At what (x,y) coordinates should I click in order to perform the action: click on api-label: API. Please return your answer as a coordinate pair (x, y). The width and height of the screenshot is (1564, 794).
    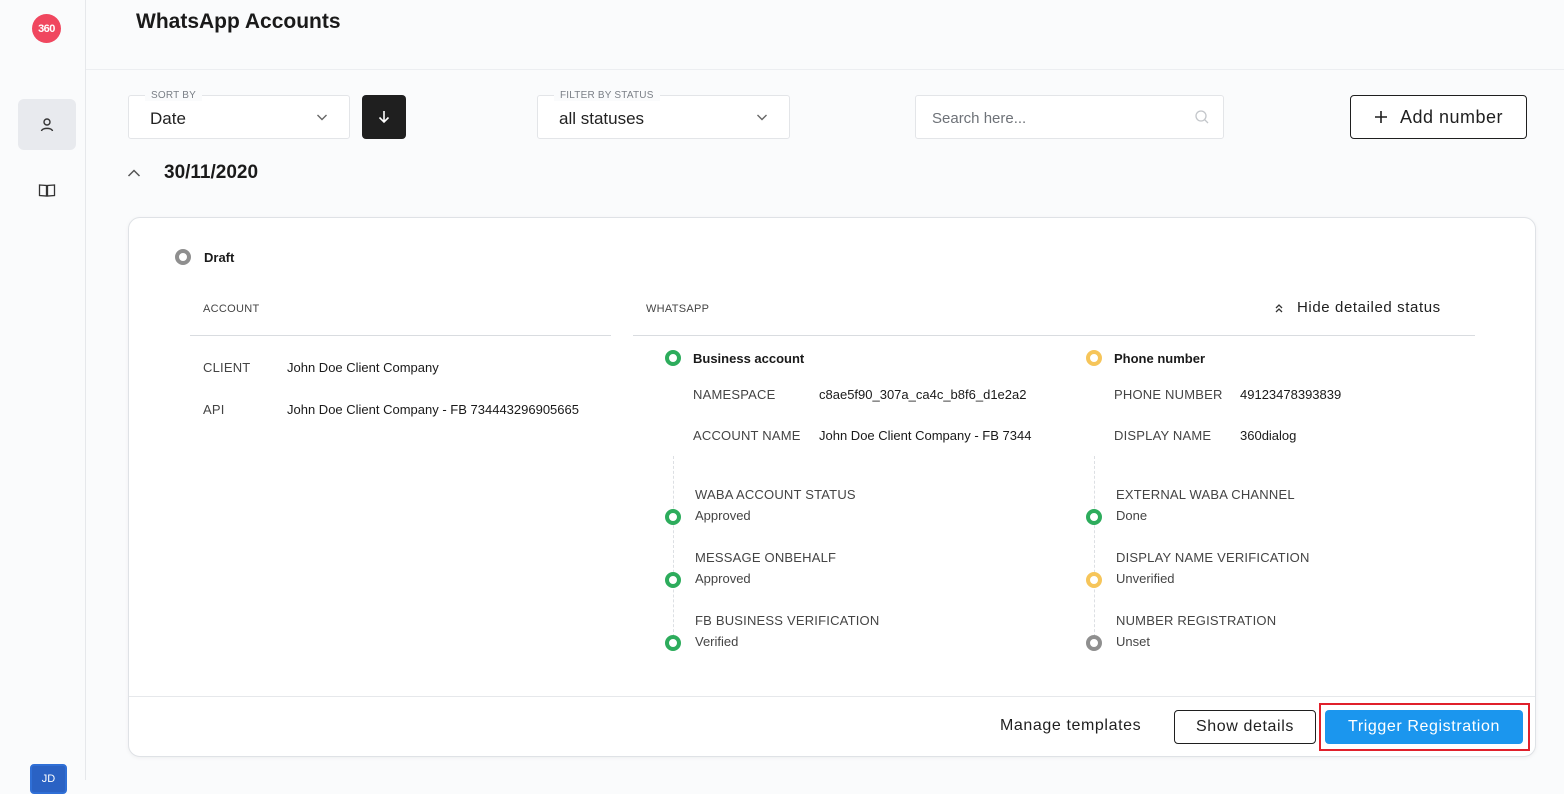
    Looking at the image, I should click on (214, 409).